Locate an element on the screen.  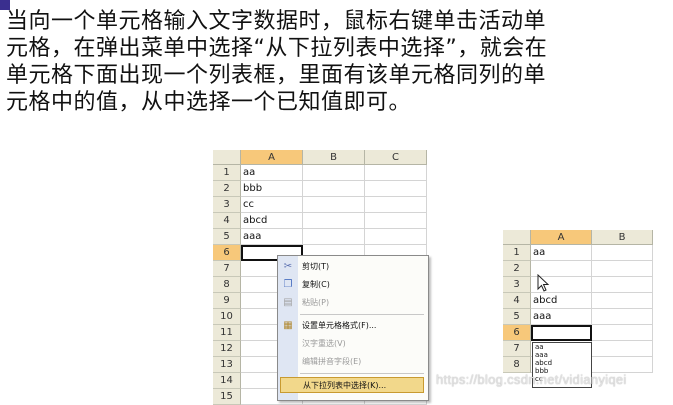
menu-item-cut: 剪切(T) is located at coordinates (315, 267).